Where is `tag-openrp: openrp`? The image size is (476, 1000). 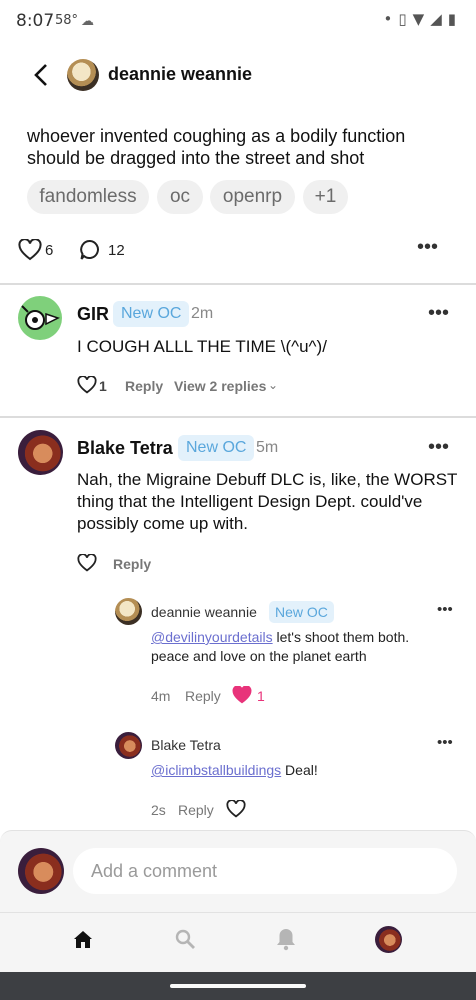
tag-openrp: openrp is located at coordinates (252, 197).